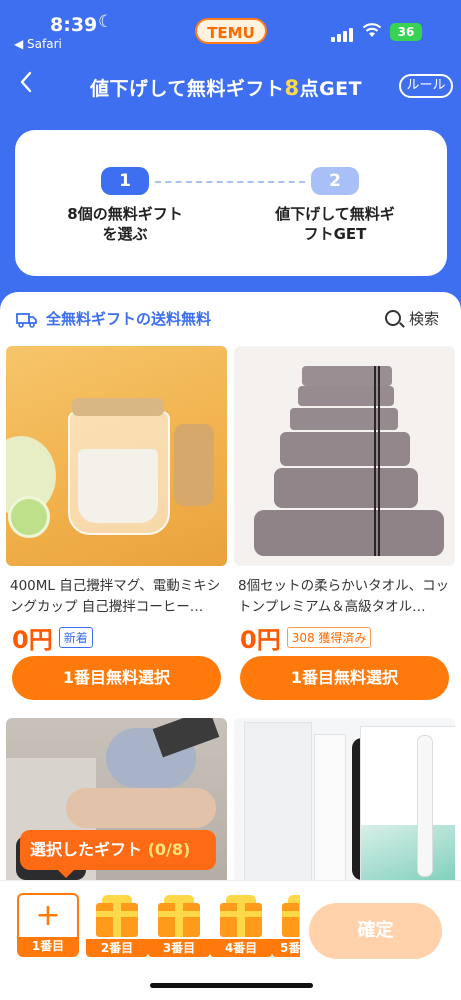  Describe the element at coordinates (241, 948) in the screenshot. I see `slot-label: 4番目` at that location.